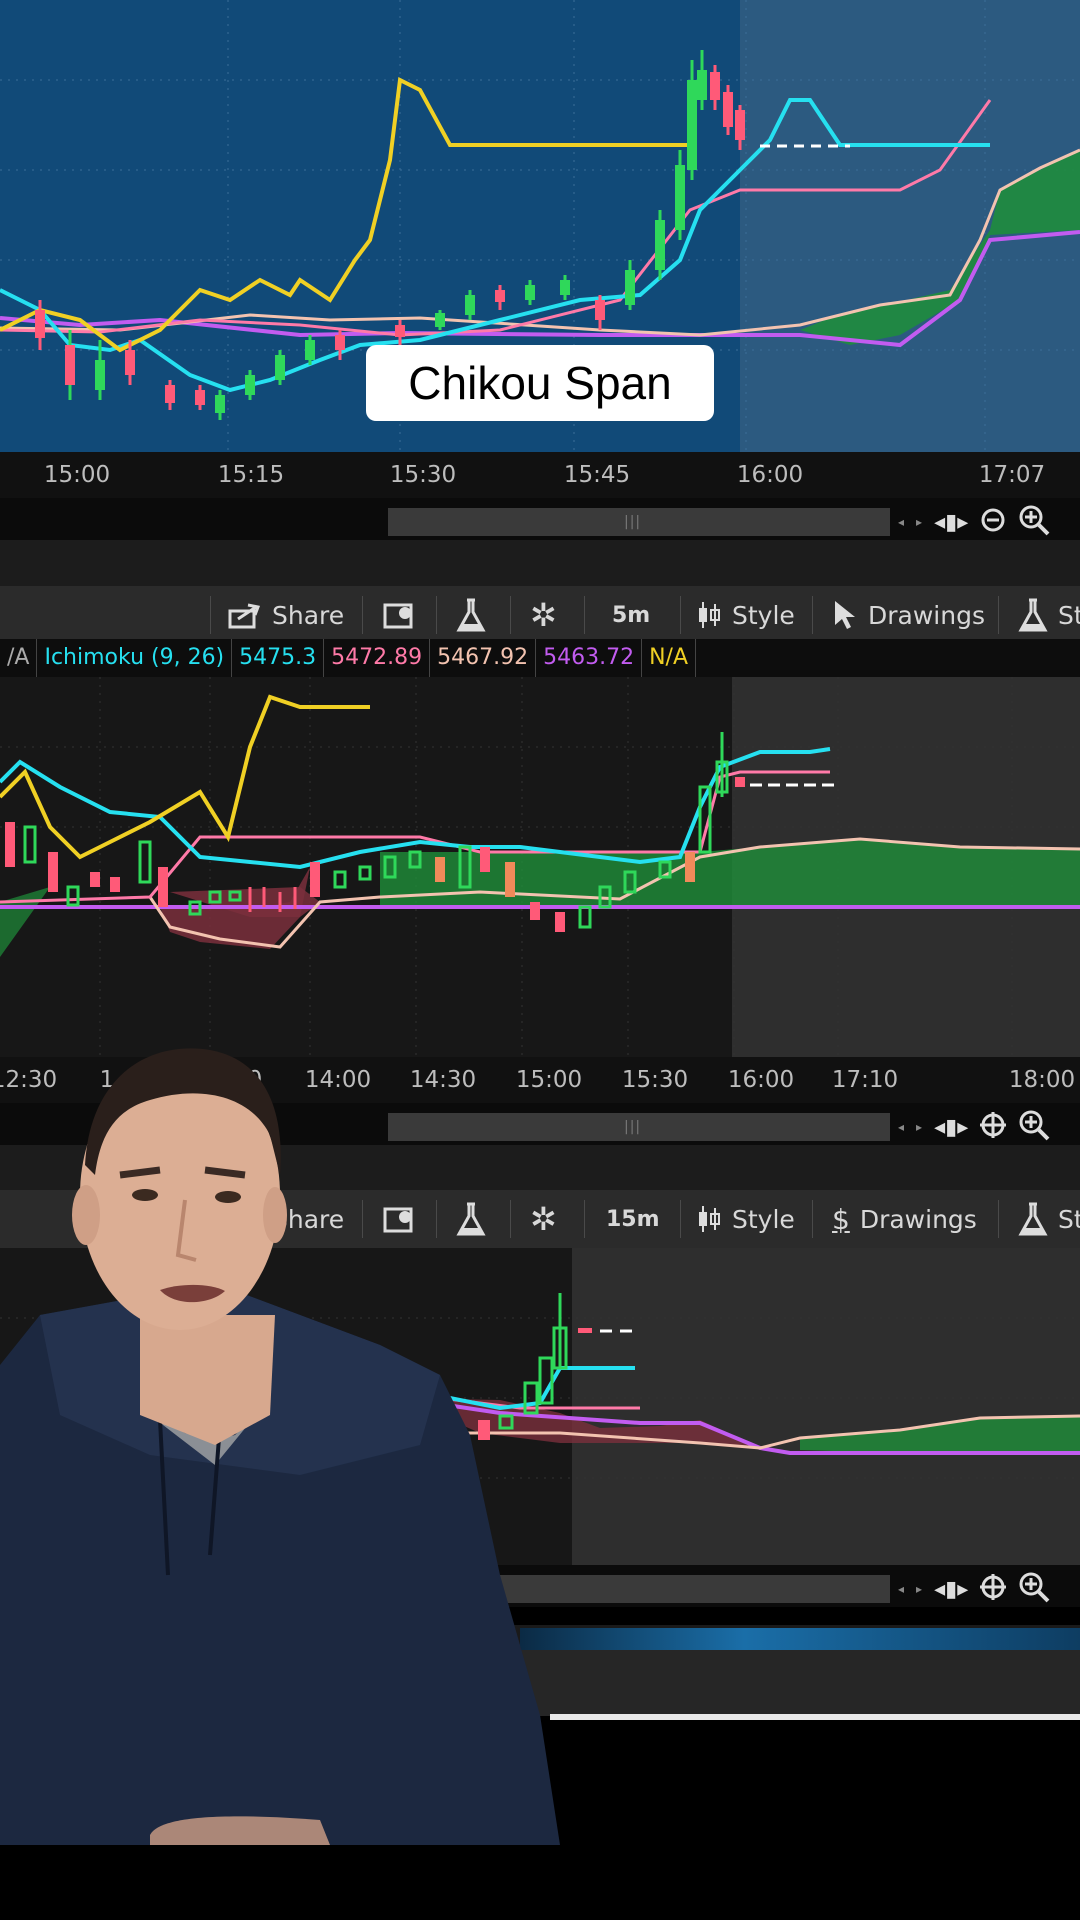 This screenshot has height=1920, width=1080. What do you see at coordinates (845, 615) in the screenshot?
I see `cursor-icon` at bounding box center [845, 615].